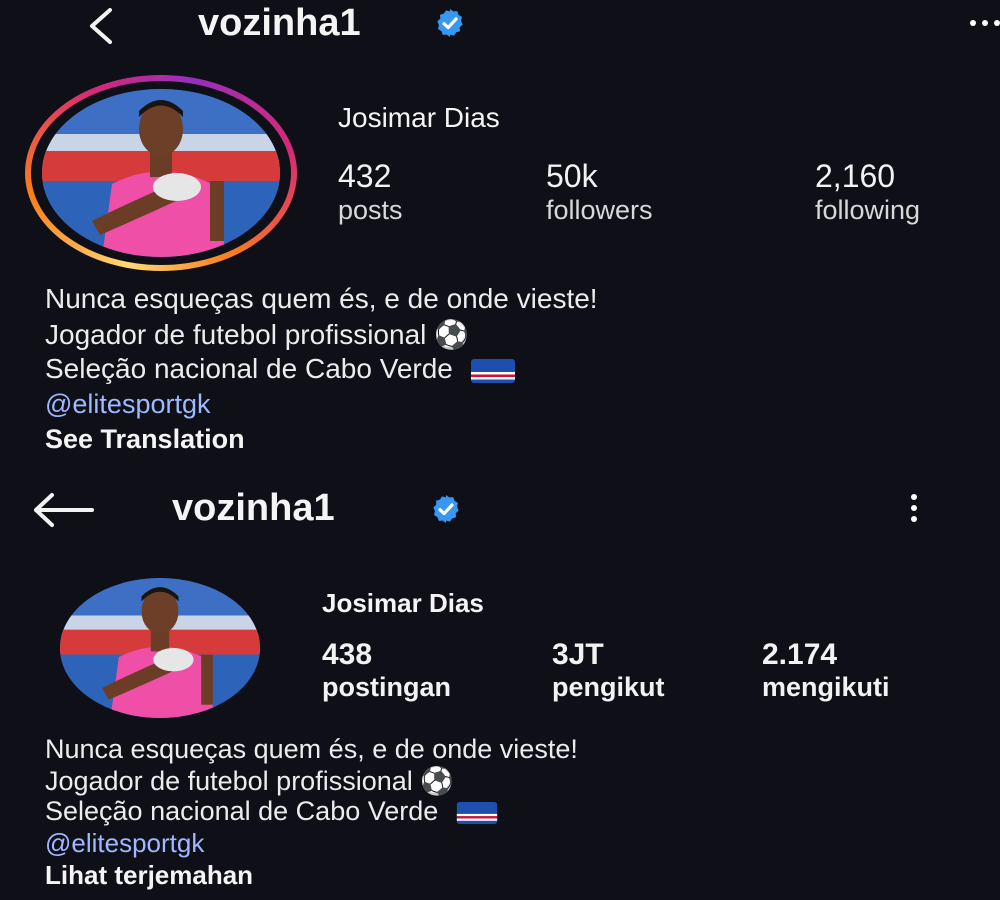  Describe the element at coordinates (347, 654) in the screenshot. I see `stat-value: 438` at that location.